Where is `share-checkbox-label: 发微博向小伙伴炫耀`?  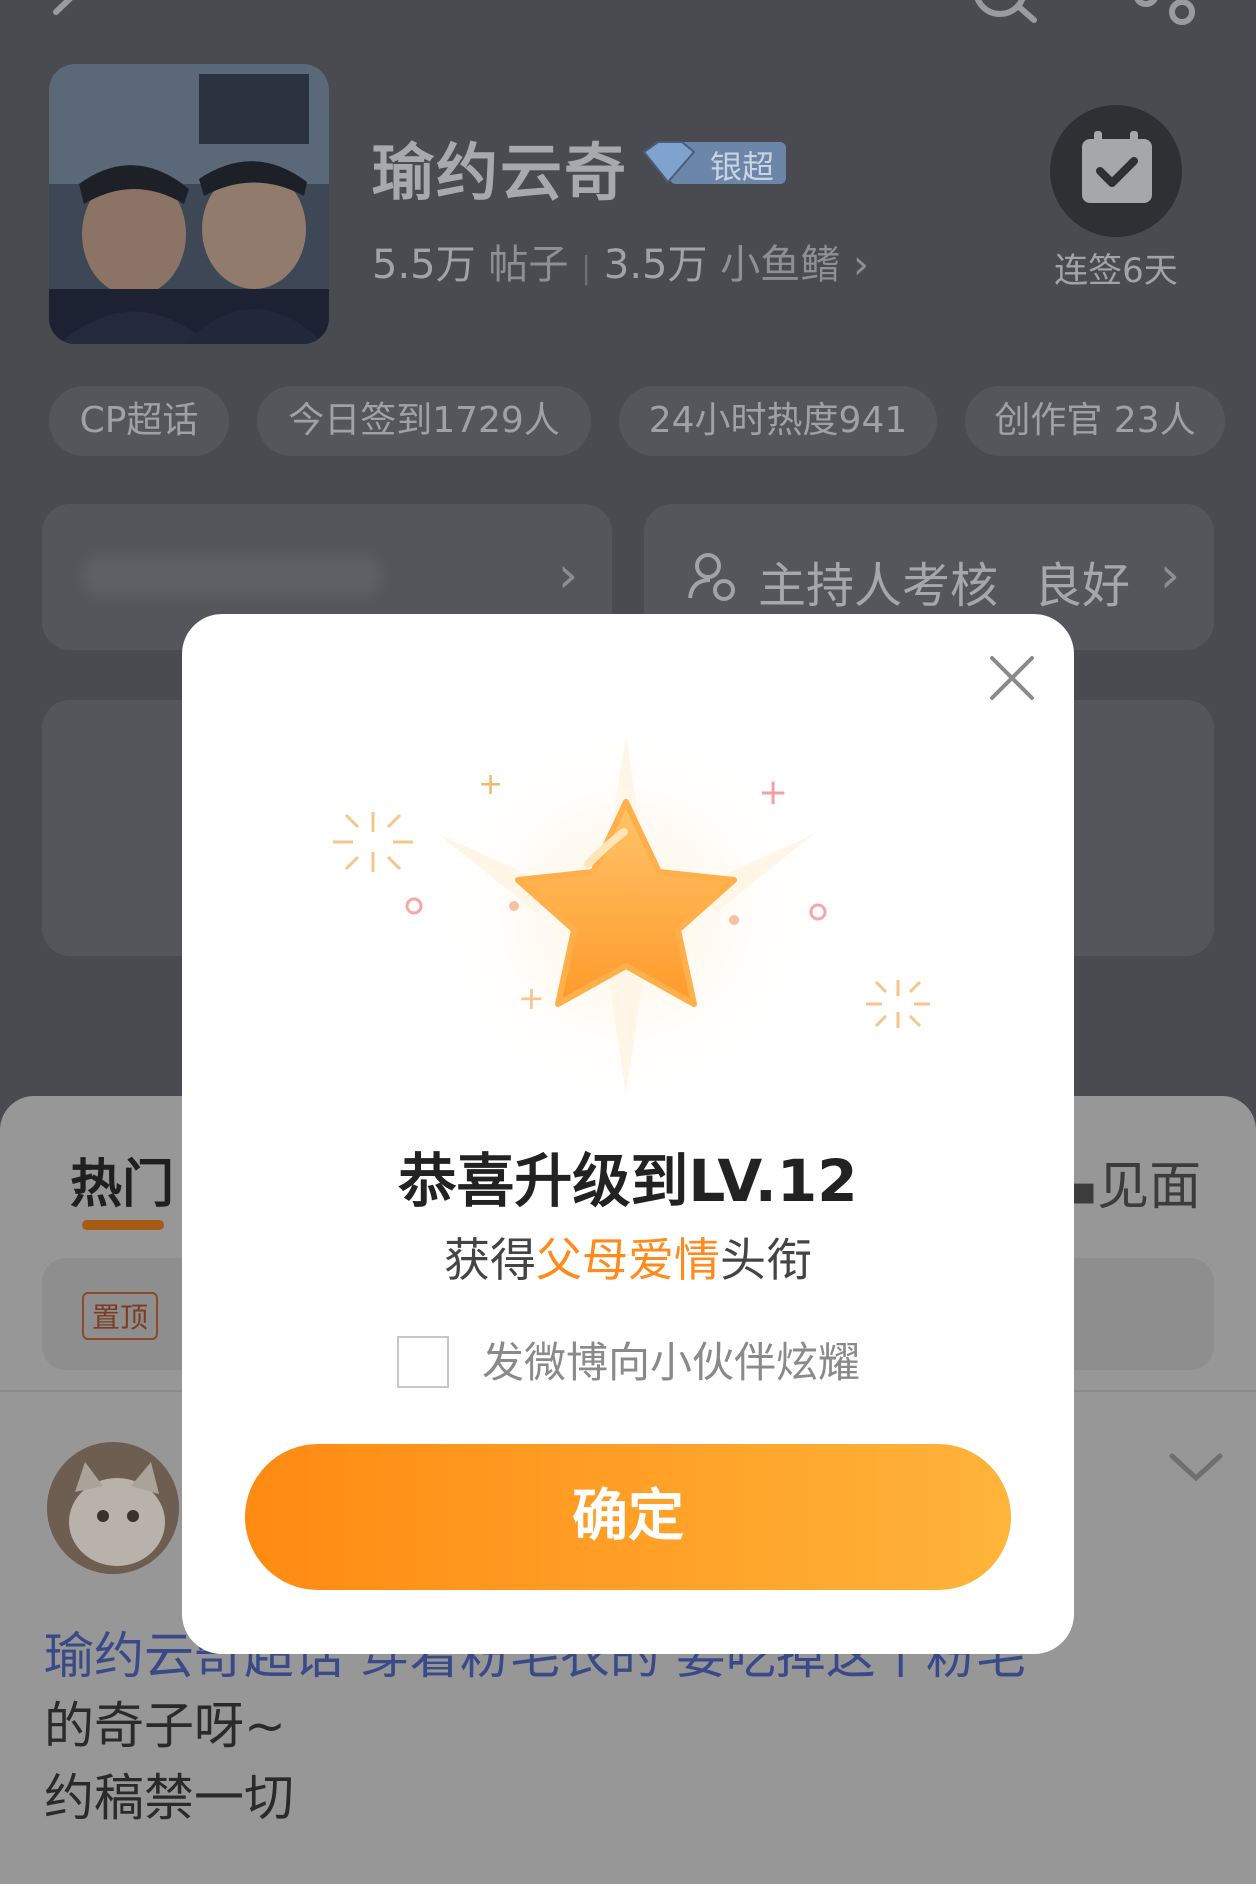
share-checkbox-label: 发微博向小伙伴炫耀 is located at coordinates (671, 1363).